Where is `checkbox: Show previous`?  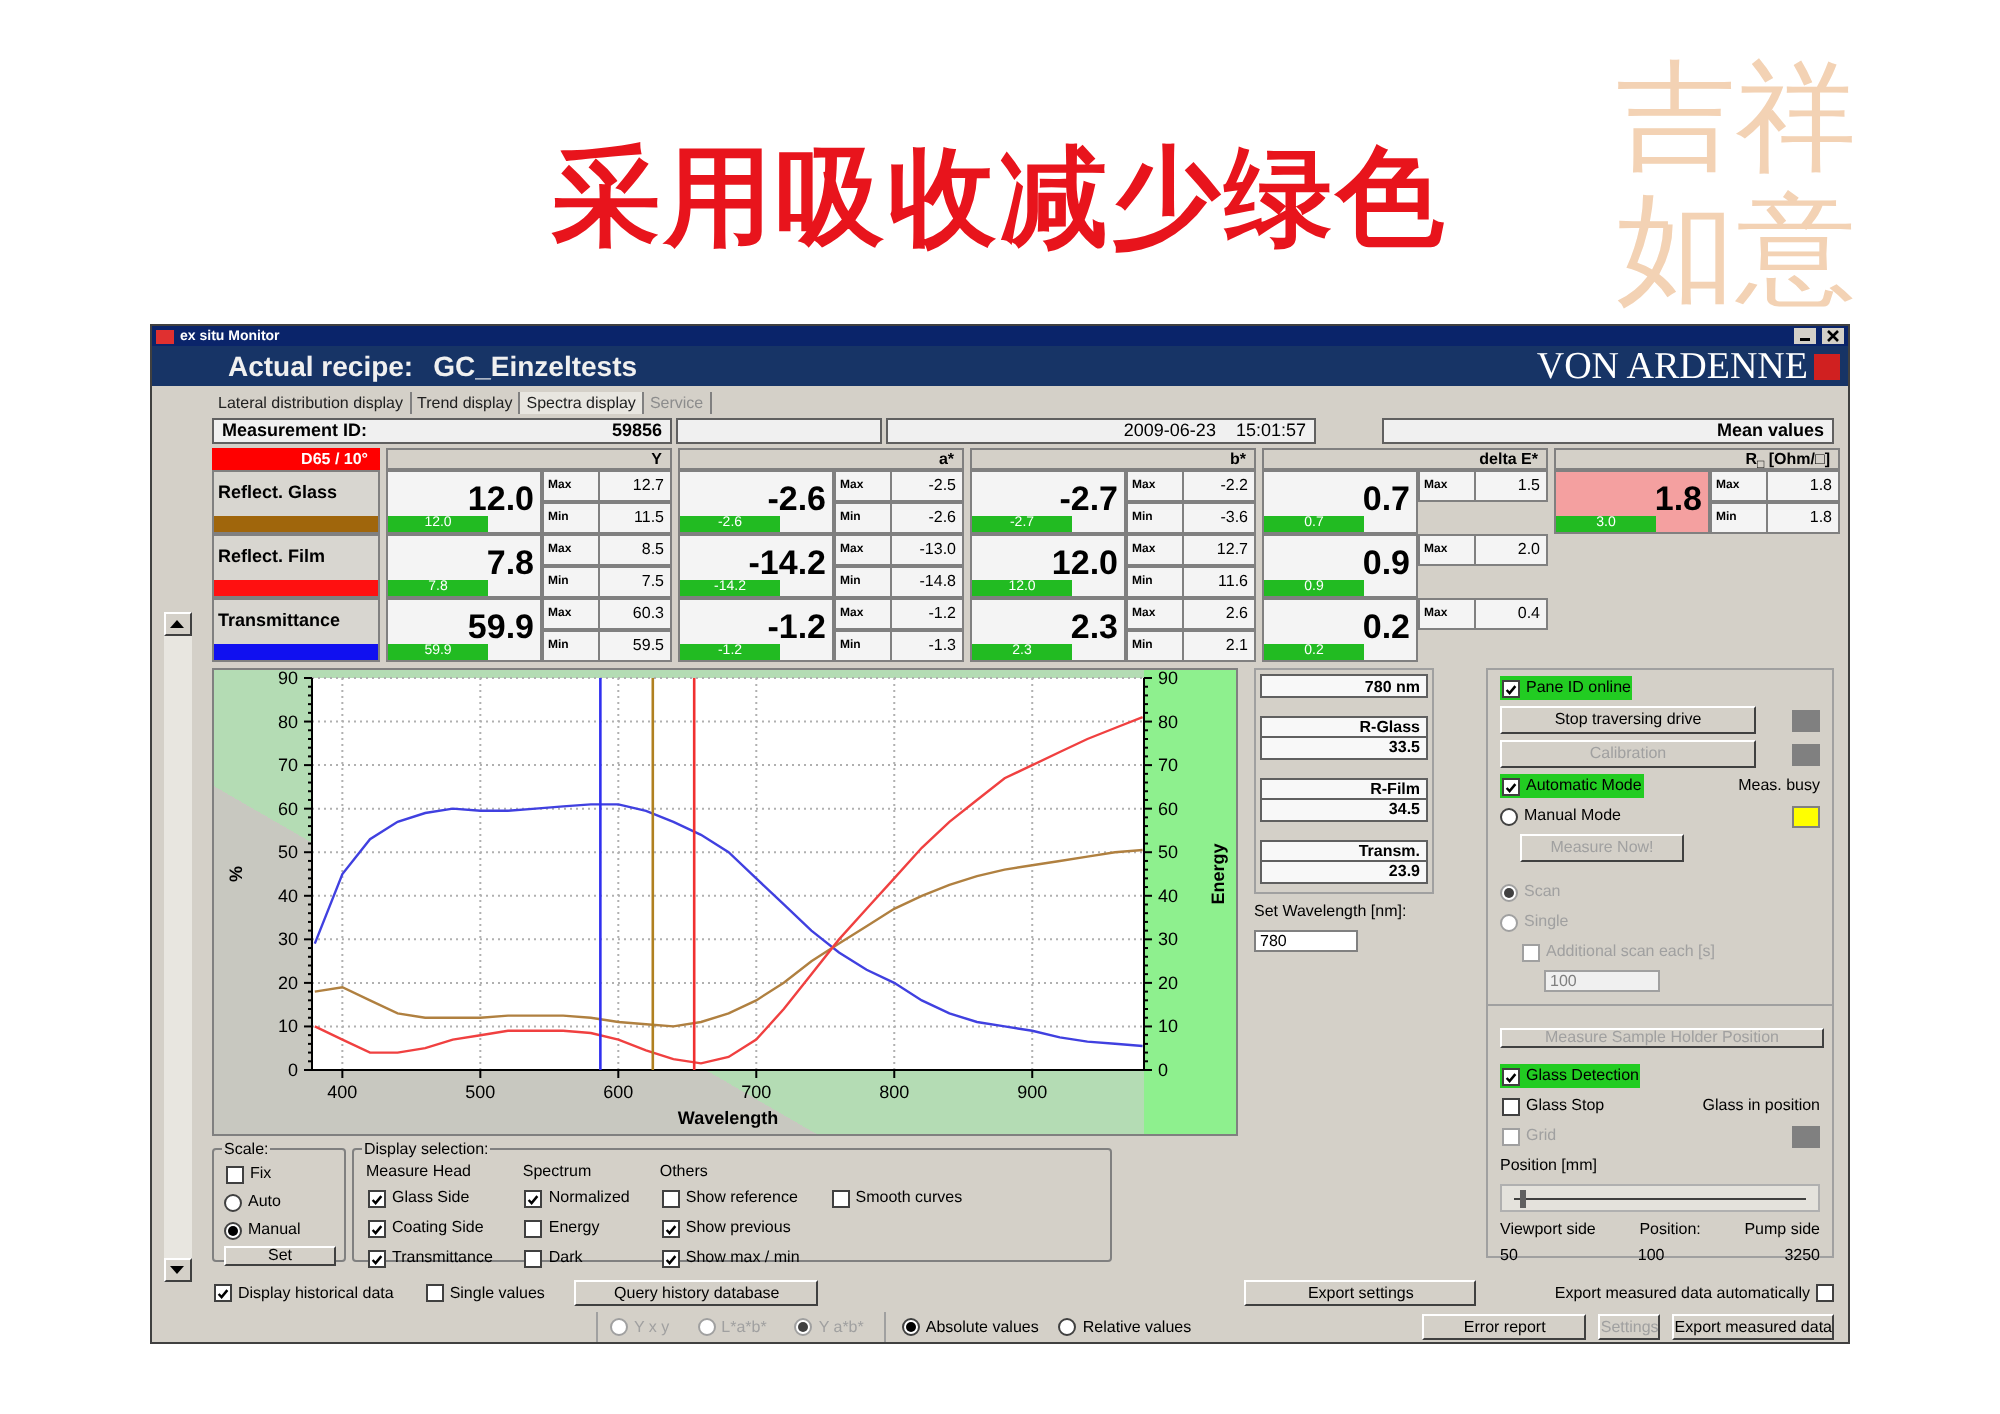 checkbox: Show previous is located at coordinates (730, 1228).